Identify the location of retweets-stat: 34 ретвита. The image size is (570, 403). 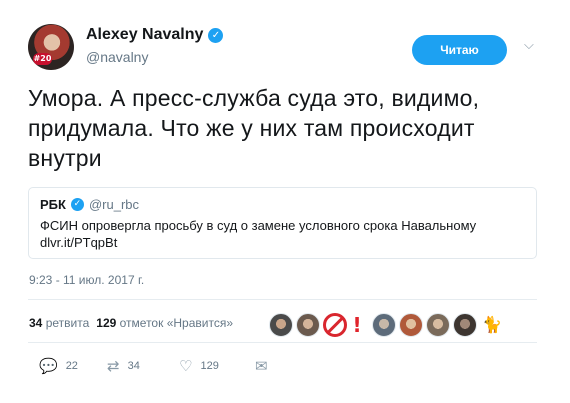
(59, 323).